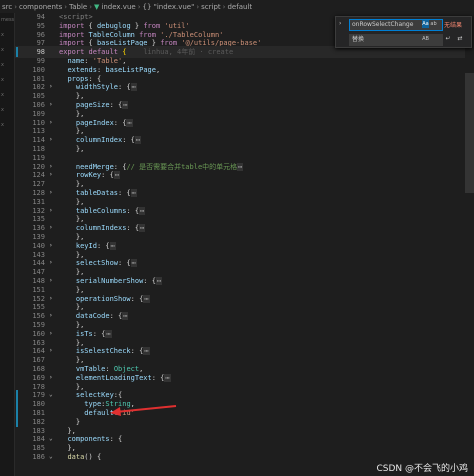  What do you see at coordinates (76, 457) in the screenshot?
I see `code-token: data` at bounding box center [76, 457].